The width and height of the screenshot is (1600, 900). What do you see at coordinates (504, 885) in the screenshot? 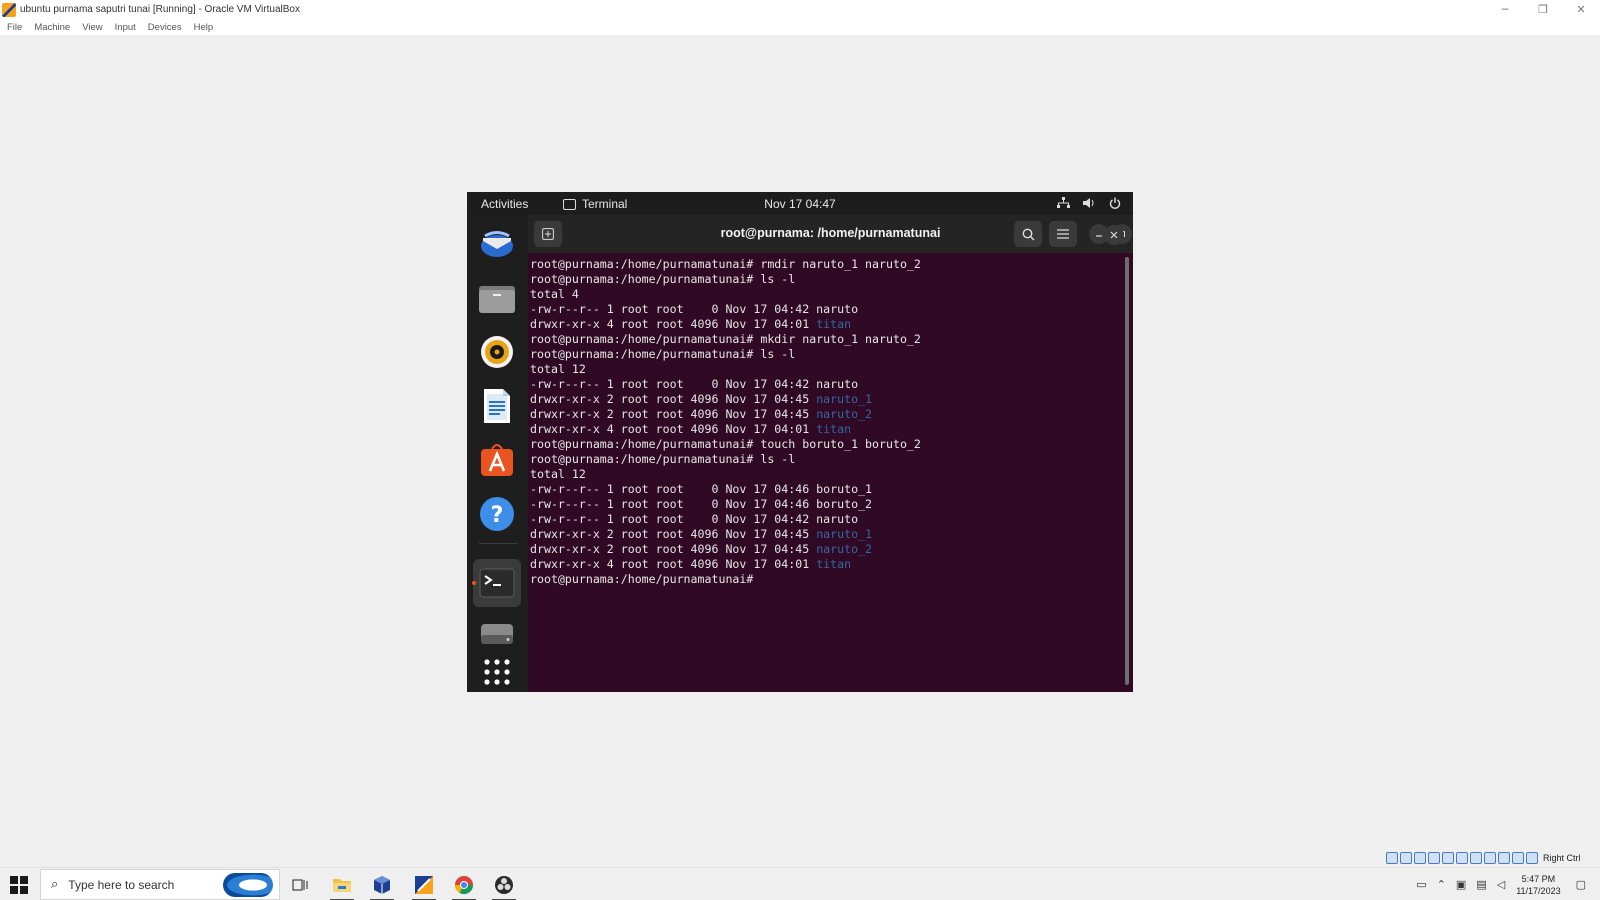
I see `obs-icon` at bounding box center [504, 885].